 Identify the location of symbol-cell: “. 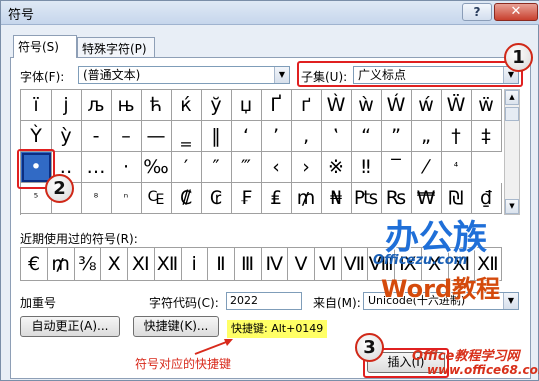
(366, 136).